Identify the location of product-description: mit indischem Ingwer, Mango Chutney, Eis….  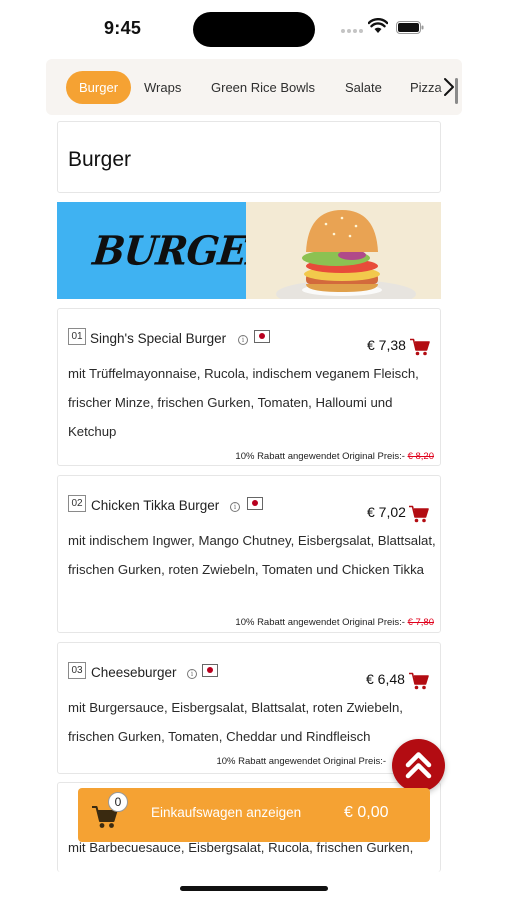
(252, 555).